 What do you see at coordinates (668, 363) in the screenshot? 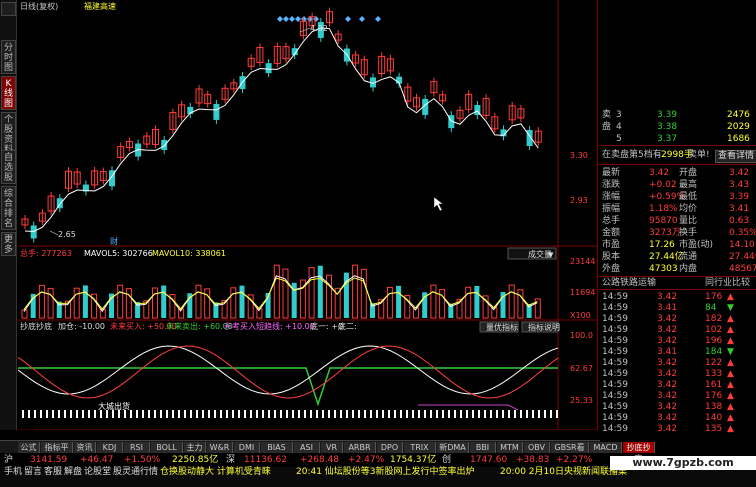
I see `tick-row: 14:59 3.42 122 ▲` at bounding box center [668, 363].